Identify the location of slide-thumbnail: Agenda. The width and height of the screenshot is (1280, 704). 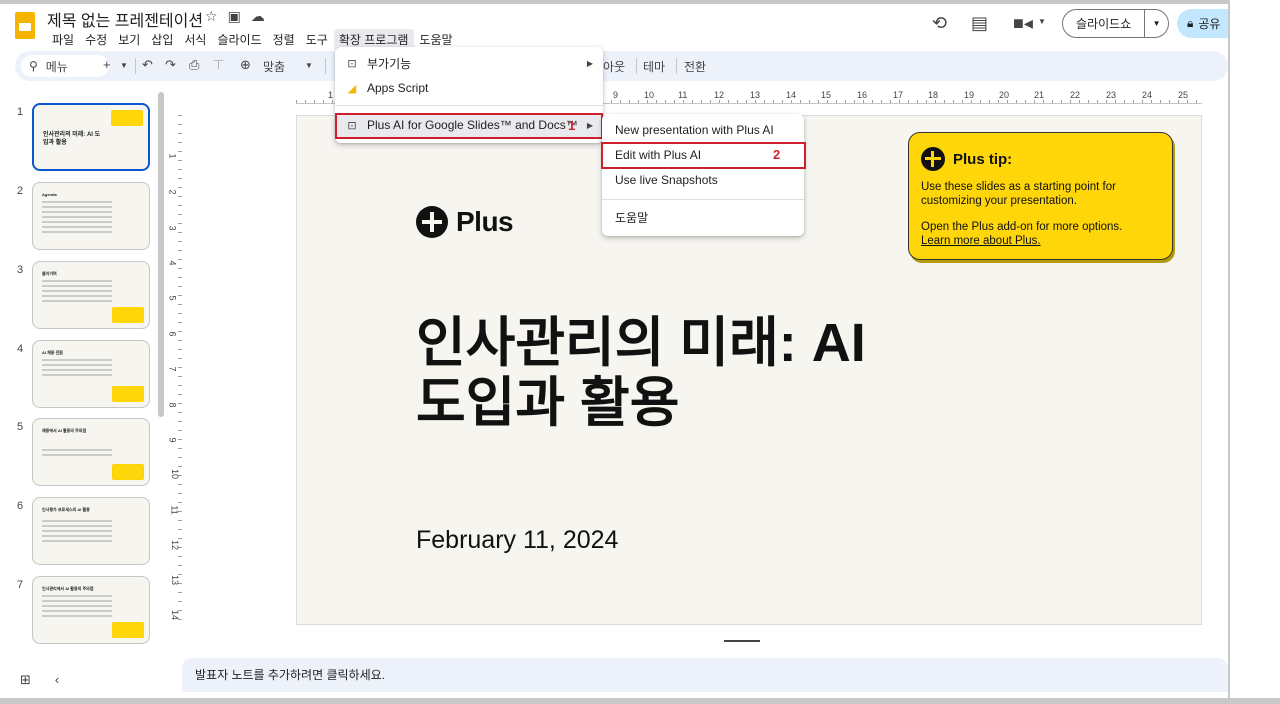
(91, 216).